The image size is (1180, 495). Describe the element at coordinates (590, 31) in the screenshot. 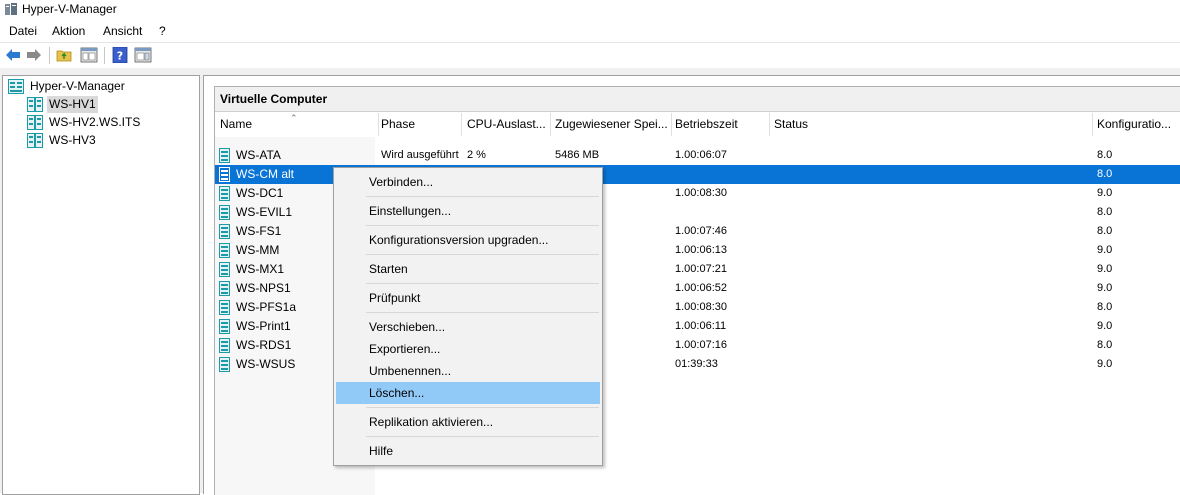

I see `menu-bar: Datei Aktion Ansicht ?` at that location.